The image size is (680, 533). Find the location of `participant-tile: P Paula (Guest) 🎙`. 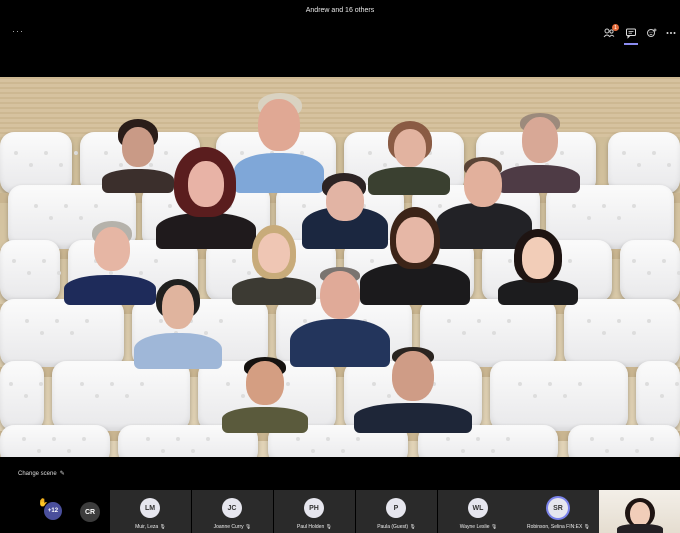

participant-tile: P Paula (Guest) 🎙 is located at coordinates (396, 511).